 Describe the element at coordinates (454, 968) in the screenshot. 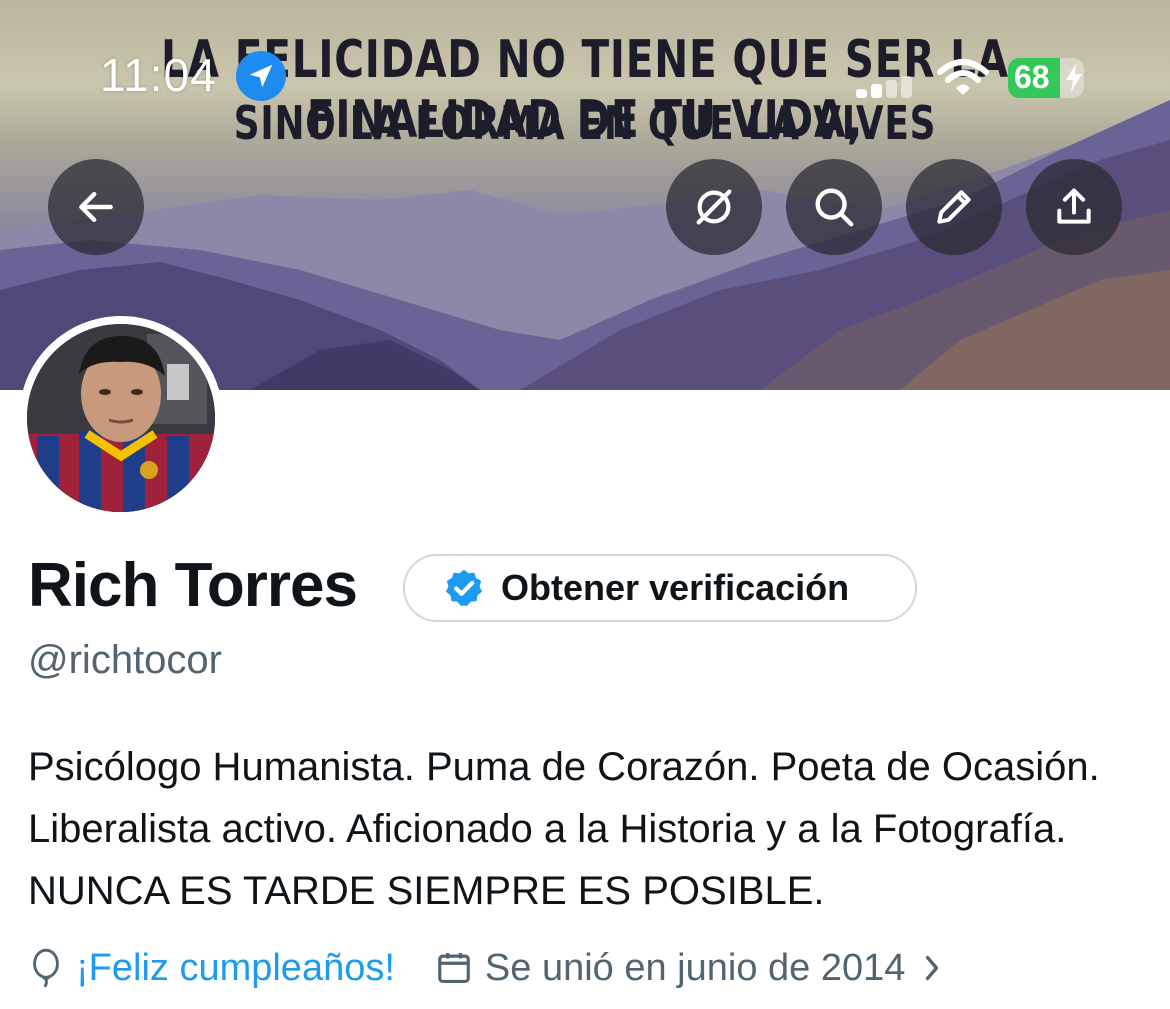

I see `calendar-icon` at that location.